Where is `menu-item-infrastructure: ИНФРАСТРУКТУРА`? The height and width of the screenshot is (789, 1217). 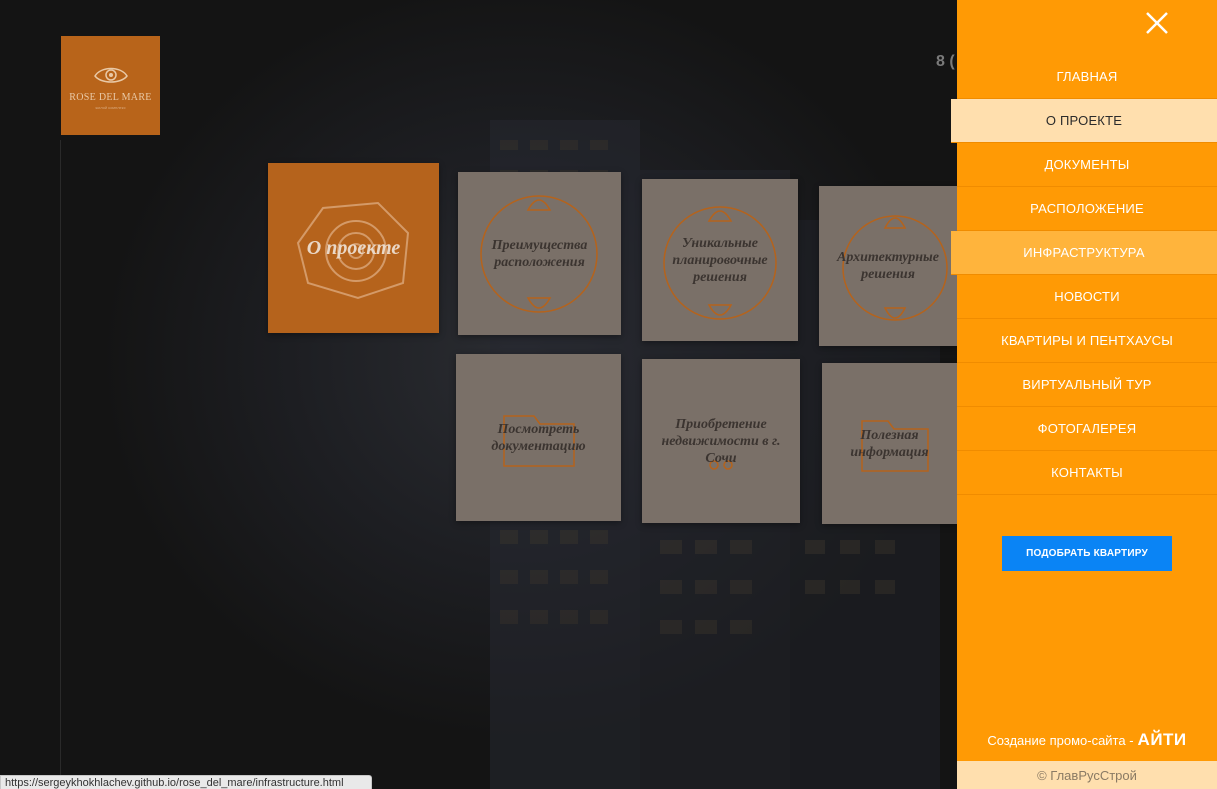
menu-item-infrastructure: ИНФРАСТРУКТУРА is located at coordinates (1084, 253).